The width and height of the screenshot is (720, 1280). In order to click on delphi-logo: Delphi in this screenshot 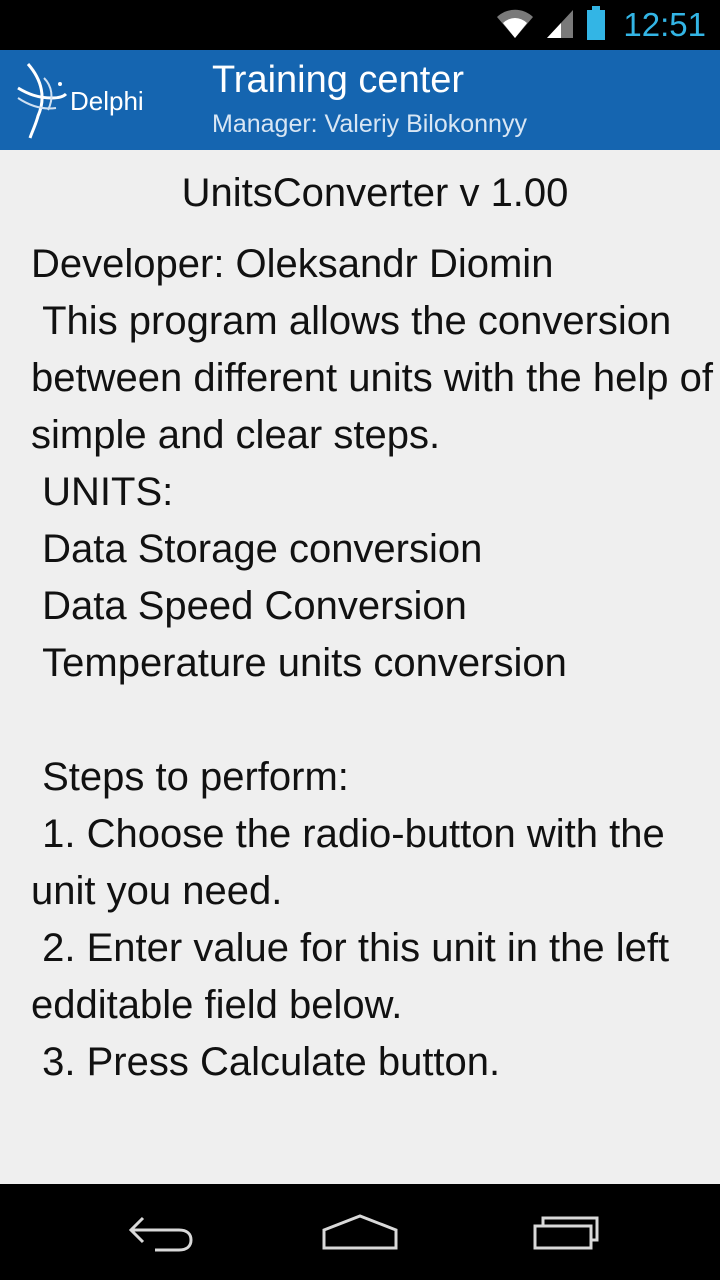, I will do `click(93, 100)`.